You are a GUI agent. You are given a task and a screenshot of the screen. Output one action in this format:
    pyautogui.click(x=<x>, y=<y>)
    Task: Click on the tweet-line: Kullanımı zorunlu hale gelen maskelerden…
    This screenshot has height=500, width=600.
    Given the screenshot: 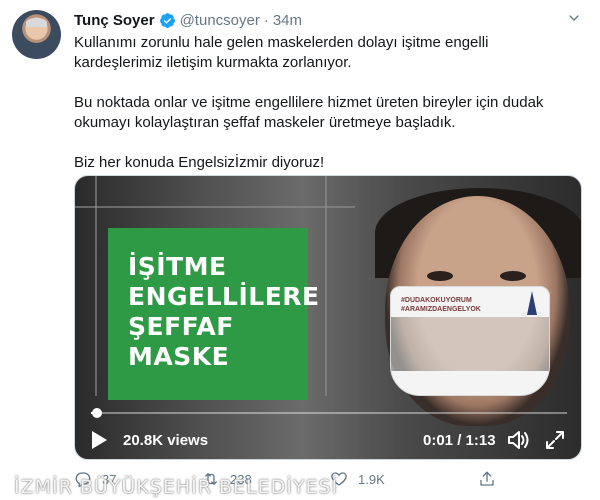 What is the action you would take?
    pyautogui.click(x=281, y=42)
    